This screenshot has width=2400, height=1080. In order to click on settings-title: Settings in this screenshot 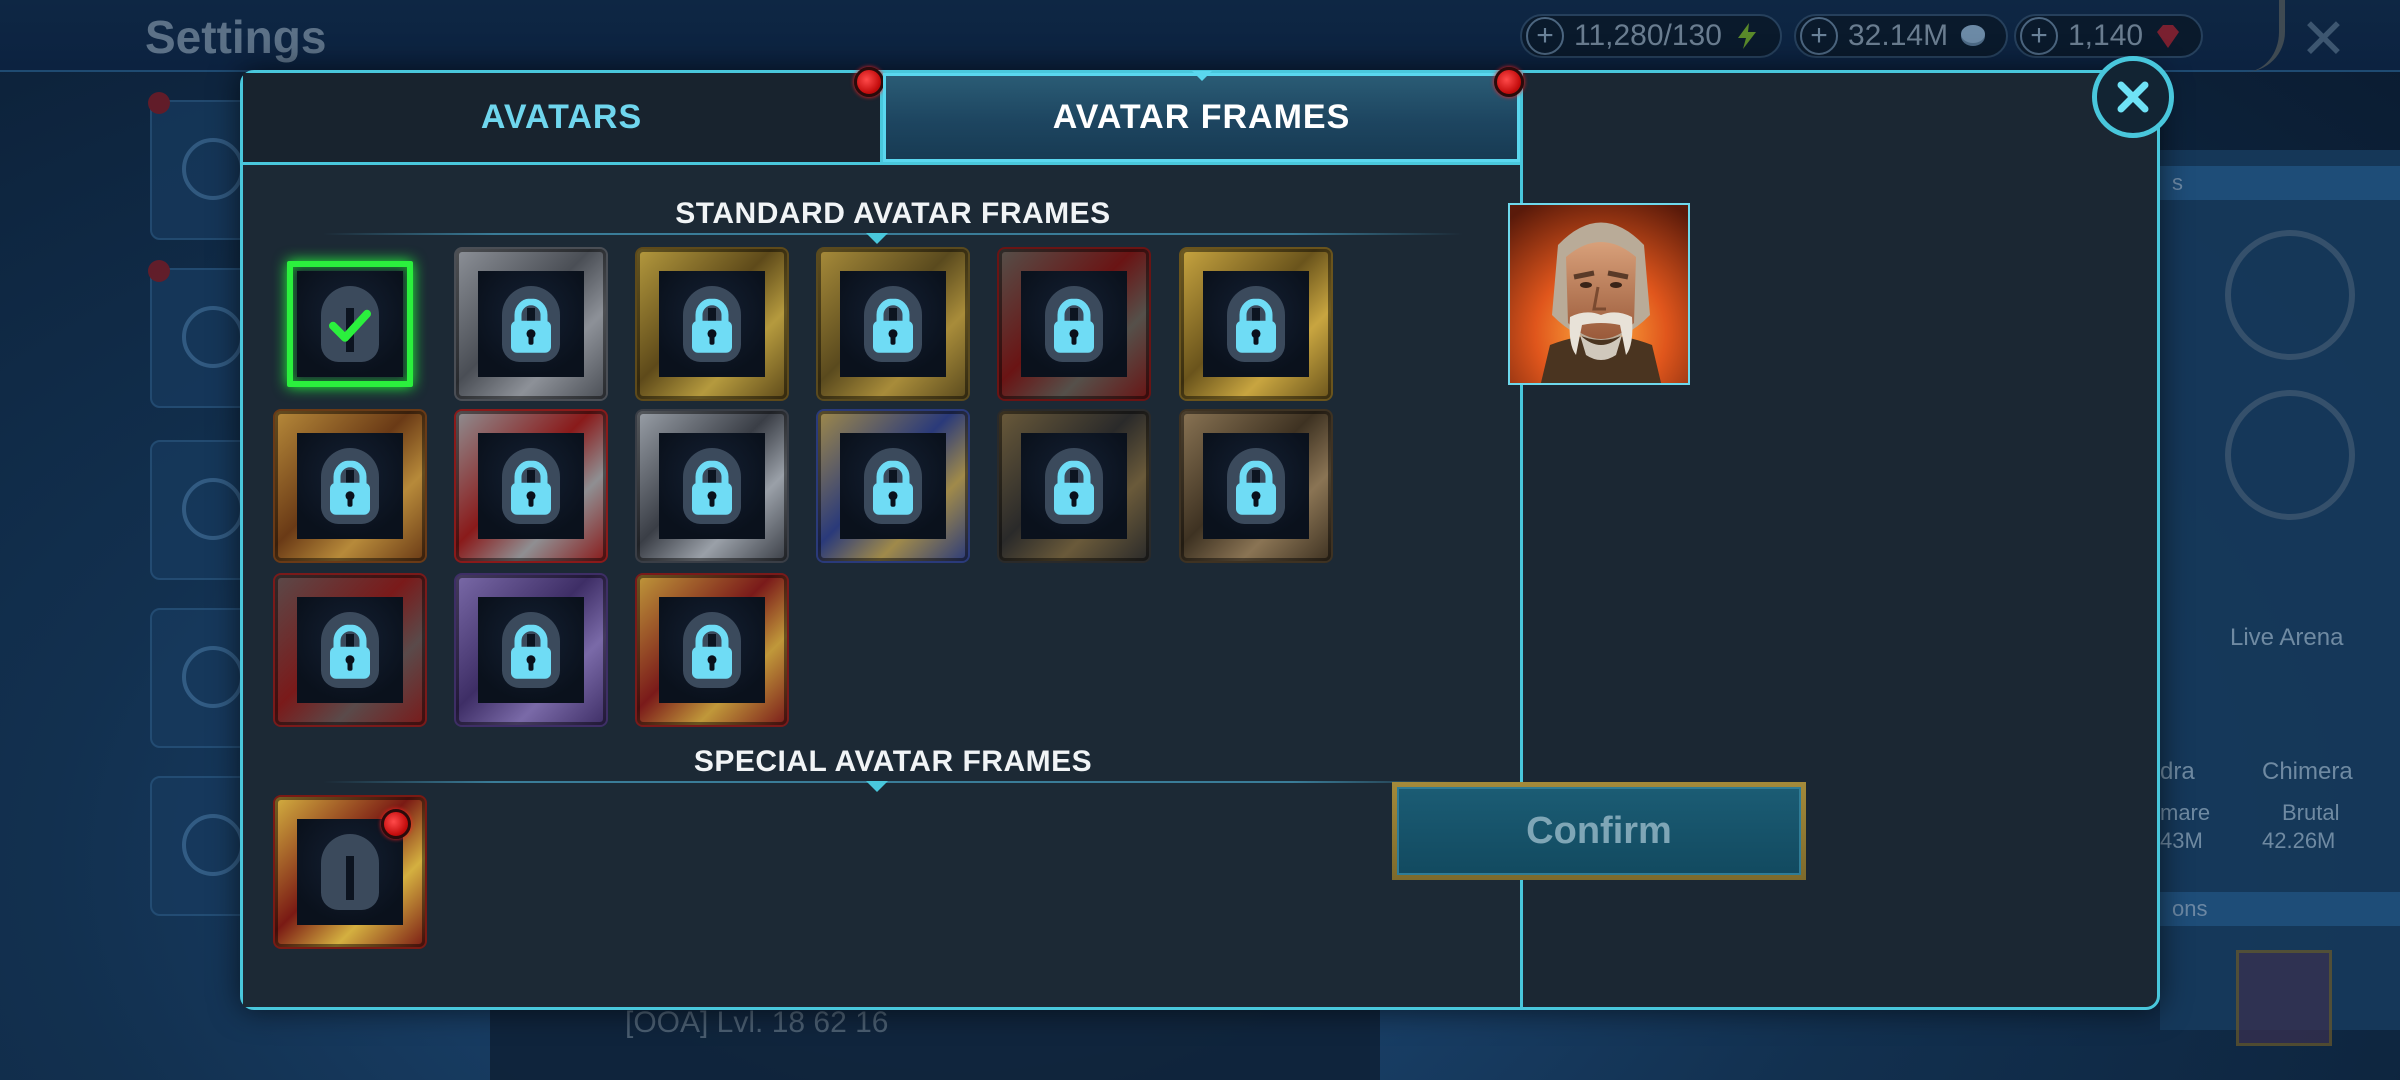, I will do `click(236, 37)`.